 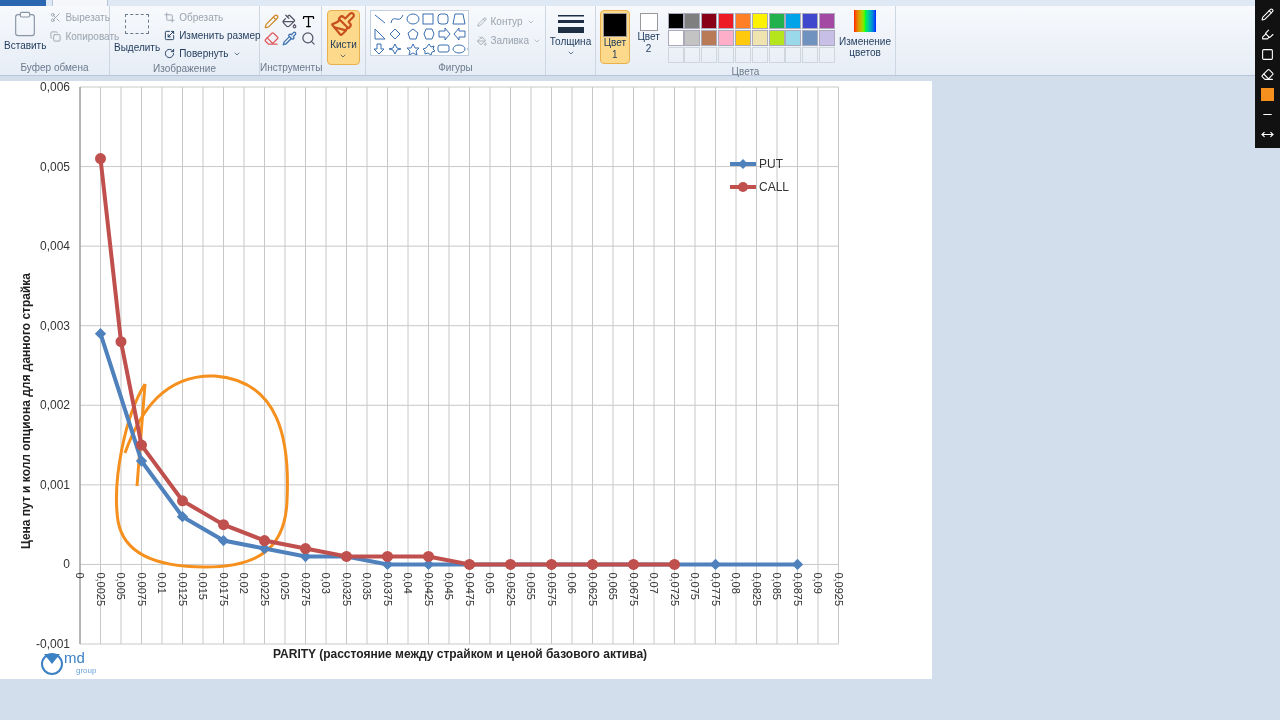 What do you see at coordinates (54, 166) in the screenshot?
I see `y-tick-label: 0,005` at bounding box center [54, 166].